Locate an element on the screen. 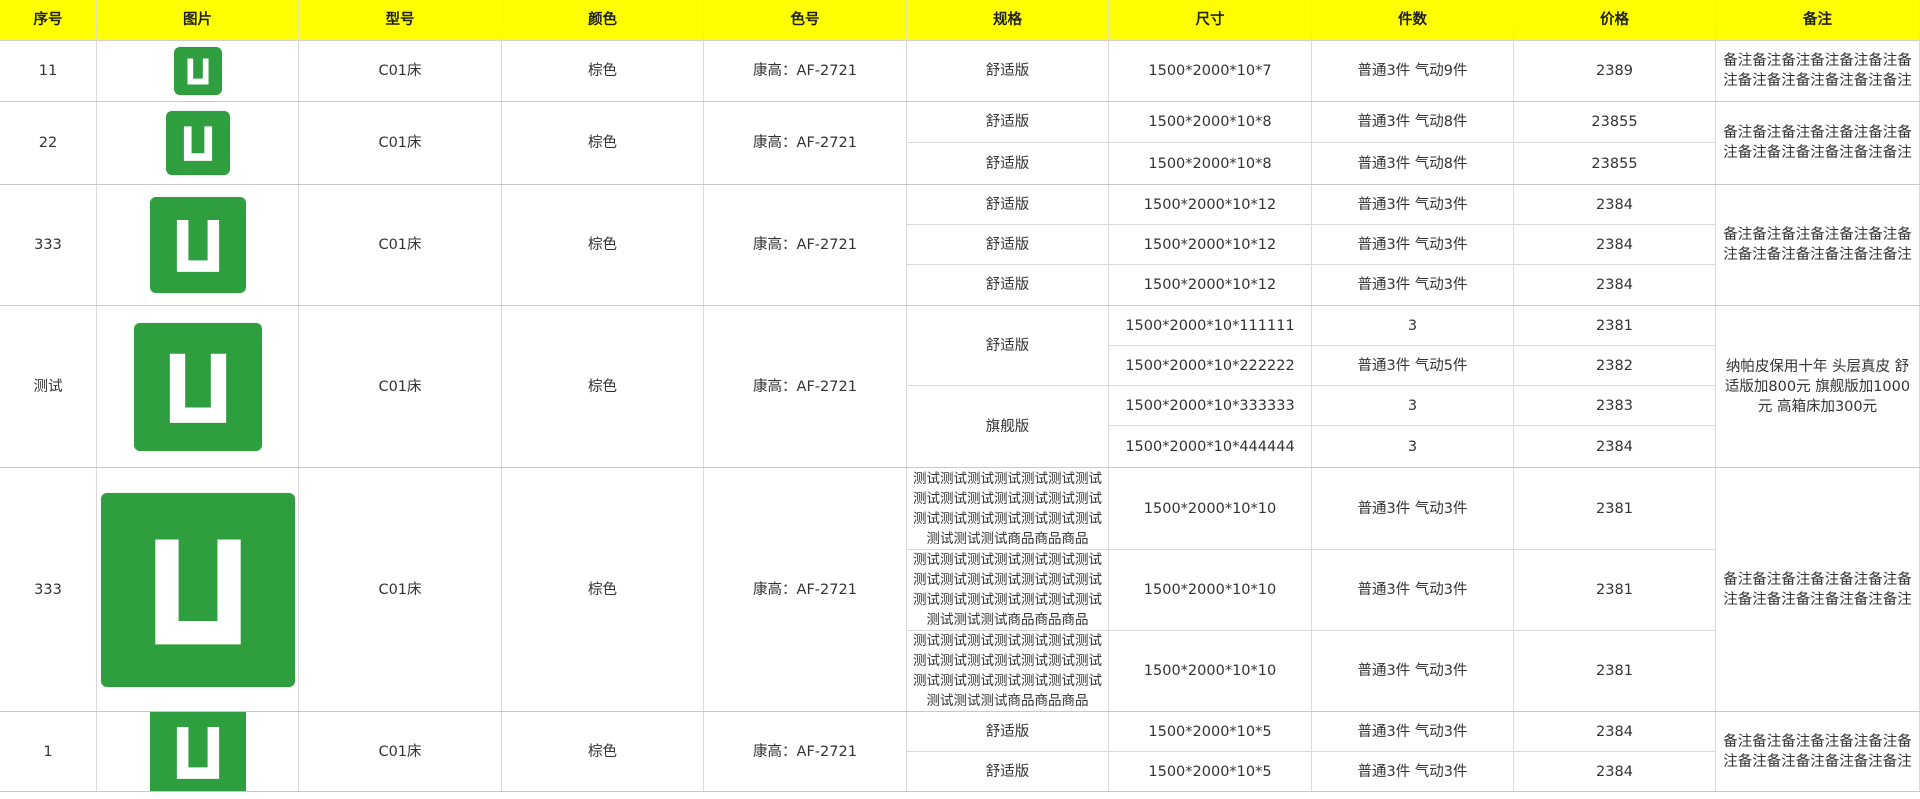 This screenshot has width=1920, height=799. row-number: 22 is located at coordinates (48, 143).